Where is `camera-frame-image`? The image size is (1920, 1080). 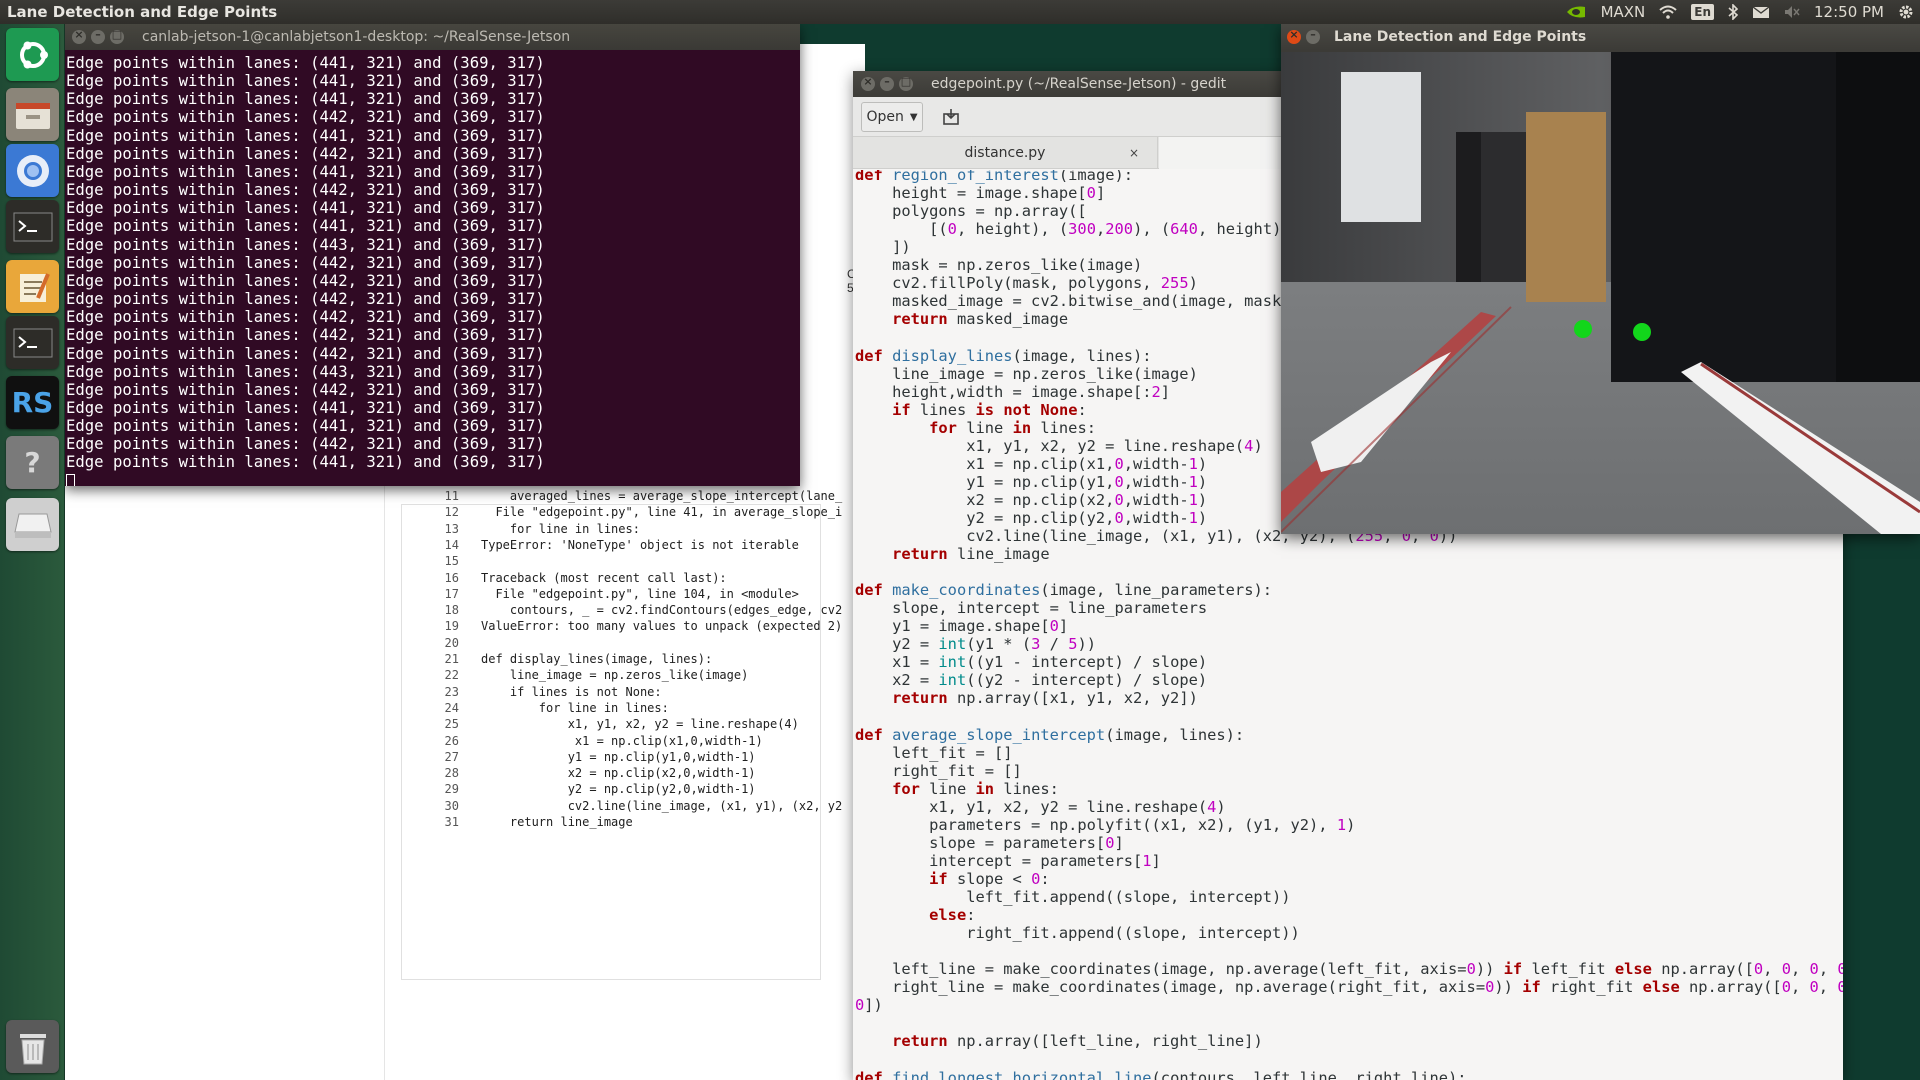
camera-frame-image is located at coordinates (1600, 293).